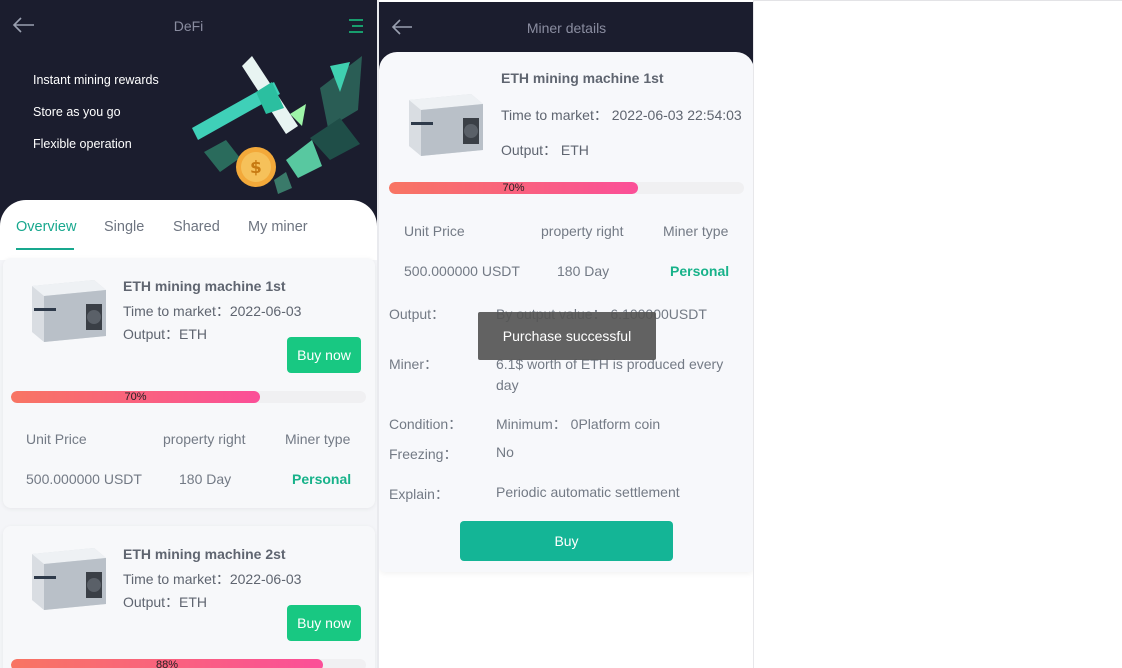 The image size is (1122, 668). I want to click on detail-miner-label: Miner：, so click(414, 364).